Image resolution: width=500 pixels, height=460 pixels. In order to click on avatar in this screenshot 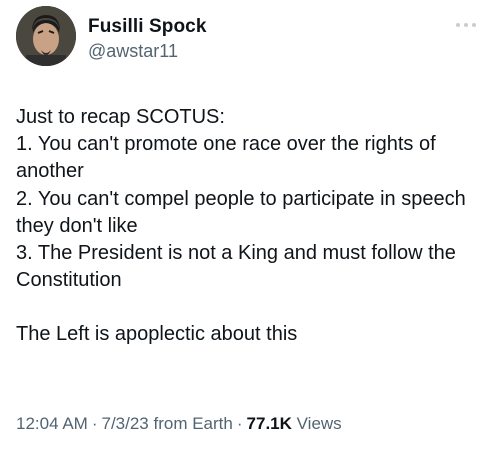, I will do `click(46, 36)`.